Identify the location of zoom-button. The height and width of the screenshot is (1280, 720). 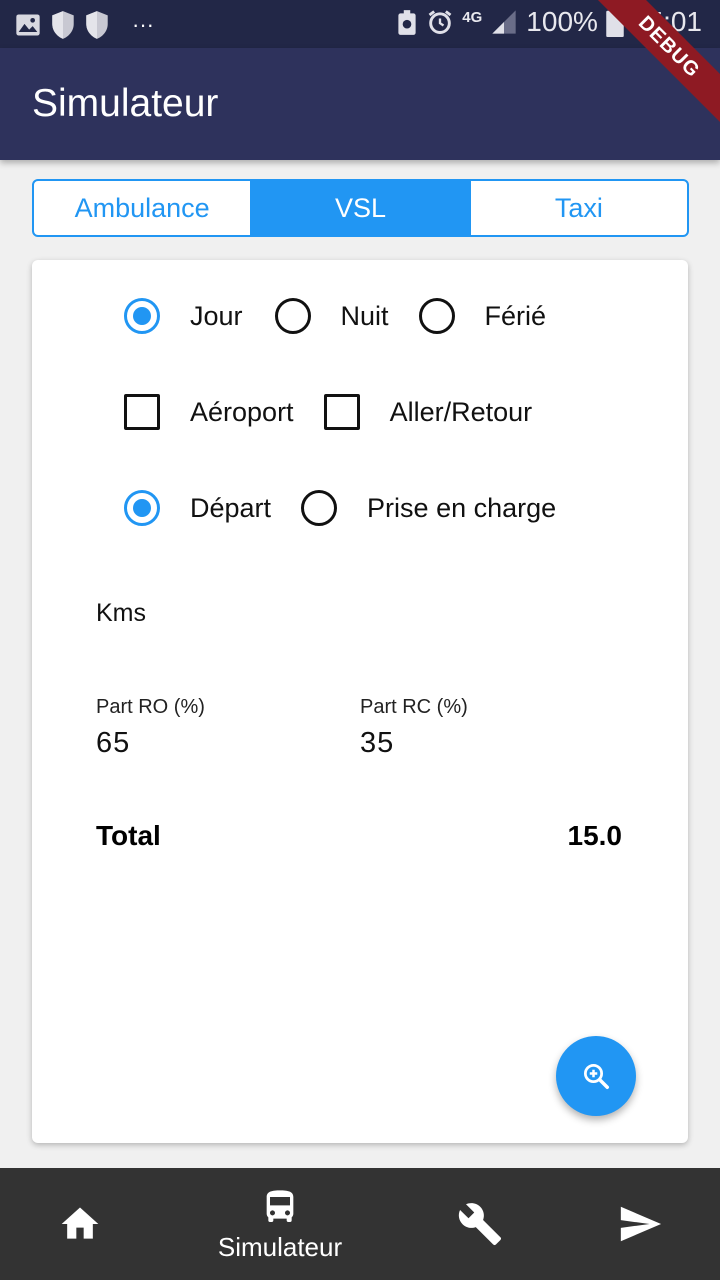
(596, 1076).